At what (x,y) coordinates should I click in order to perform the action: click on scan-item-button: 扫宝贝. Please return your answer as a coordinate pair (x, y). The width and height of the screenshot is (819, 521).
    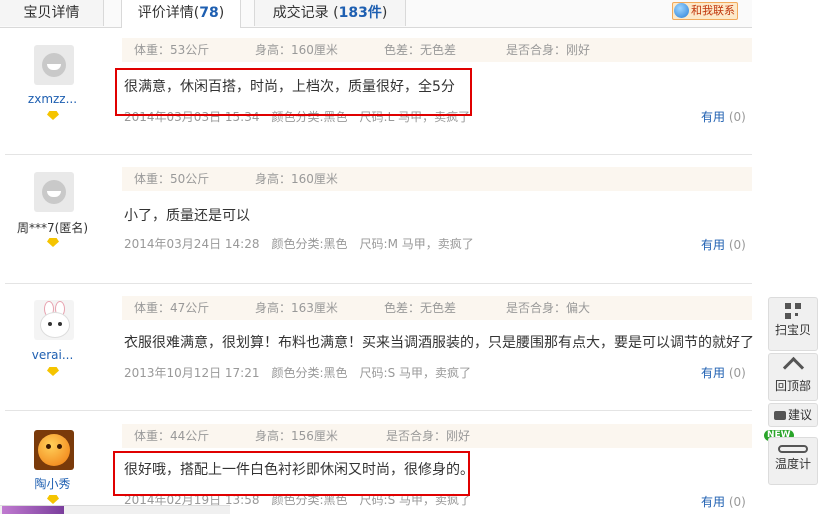
    Looking at the image, I should click on (793, 324).